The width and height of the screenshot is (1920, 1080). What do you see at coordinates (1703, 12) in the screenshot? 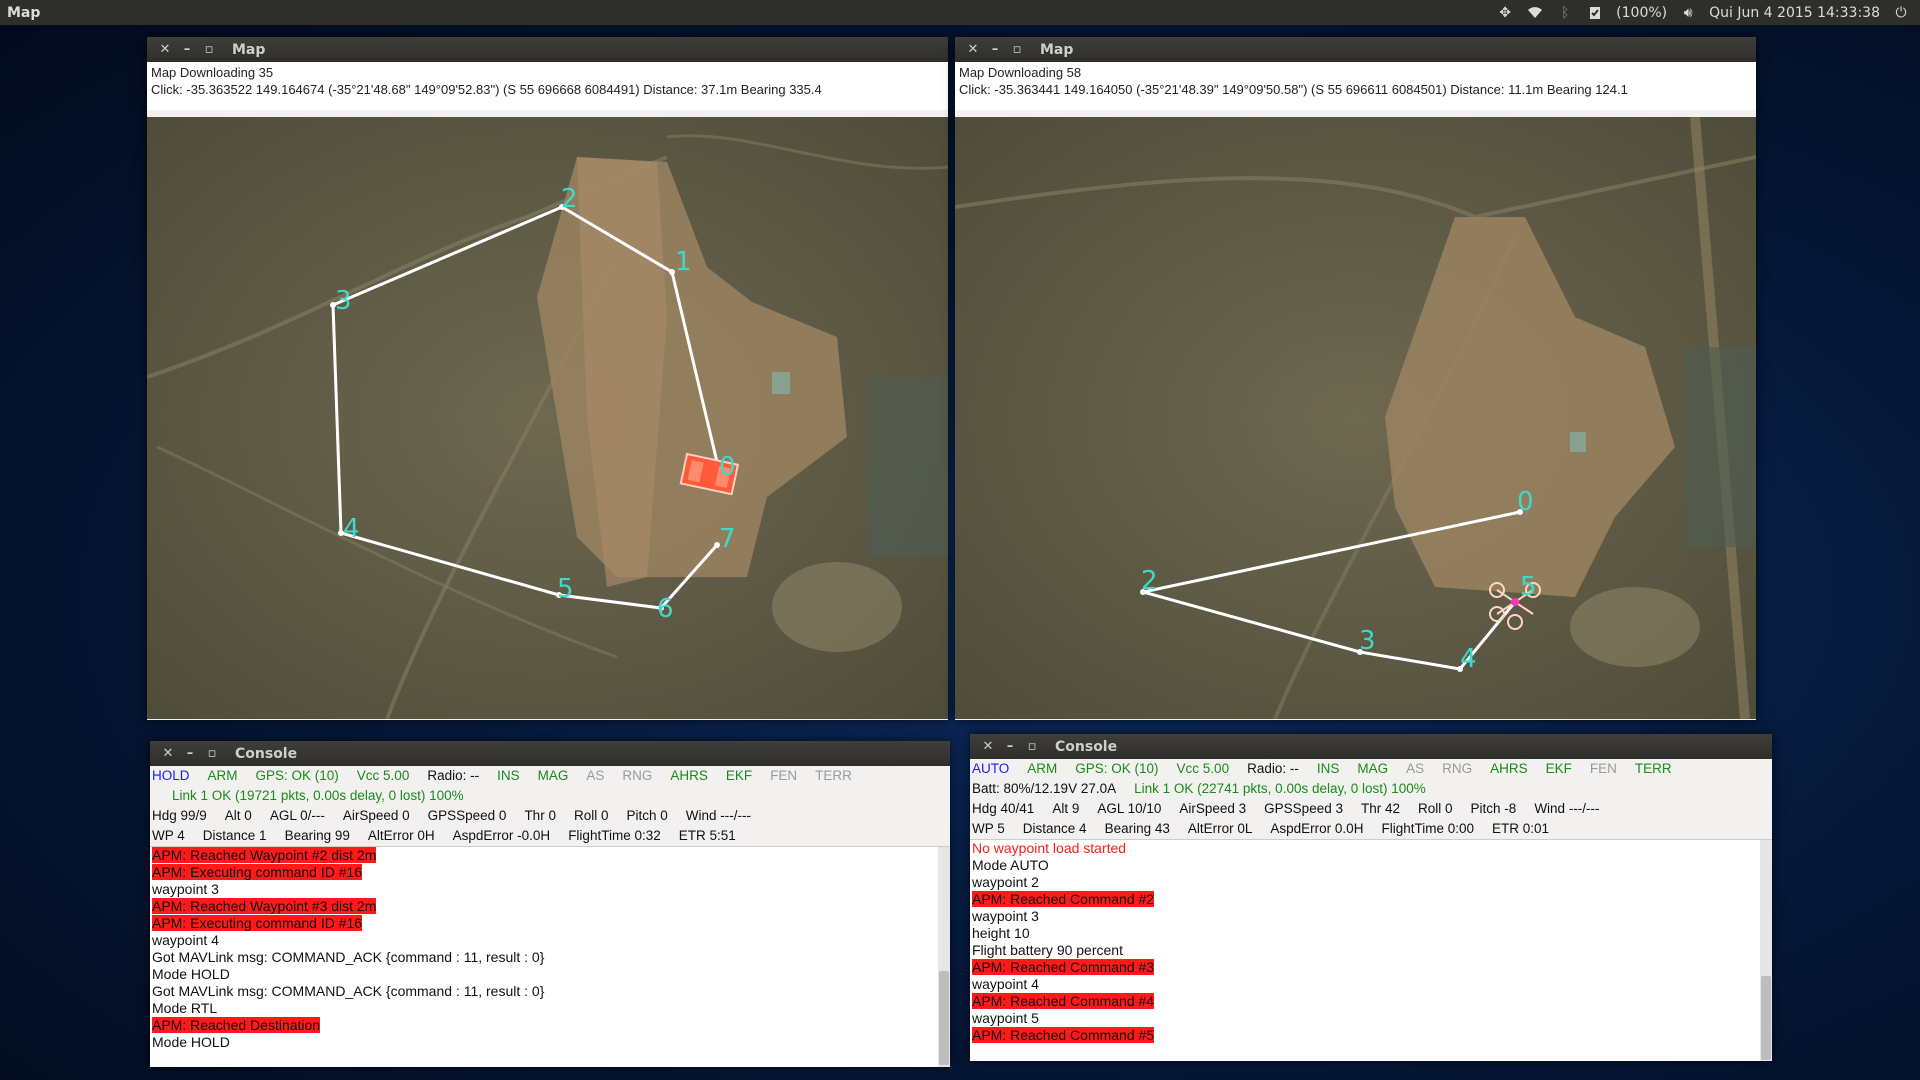
I see `indicator-area: ✥ ᛒ (100%) 🔊︎ Qui Jun 4 2015 14:33:38 ⏻` at bounding box center [1703, 12].